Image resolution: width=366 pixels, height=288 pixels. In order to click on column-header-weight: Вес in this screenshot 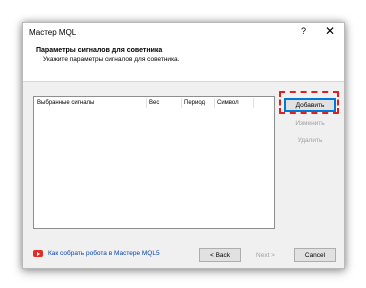, I will do `click(154, 103)`.